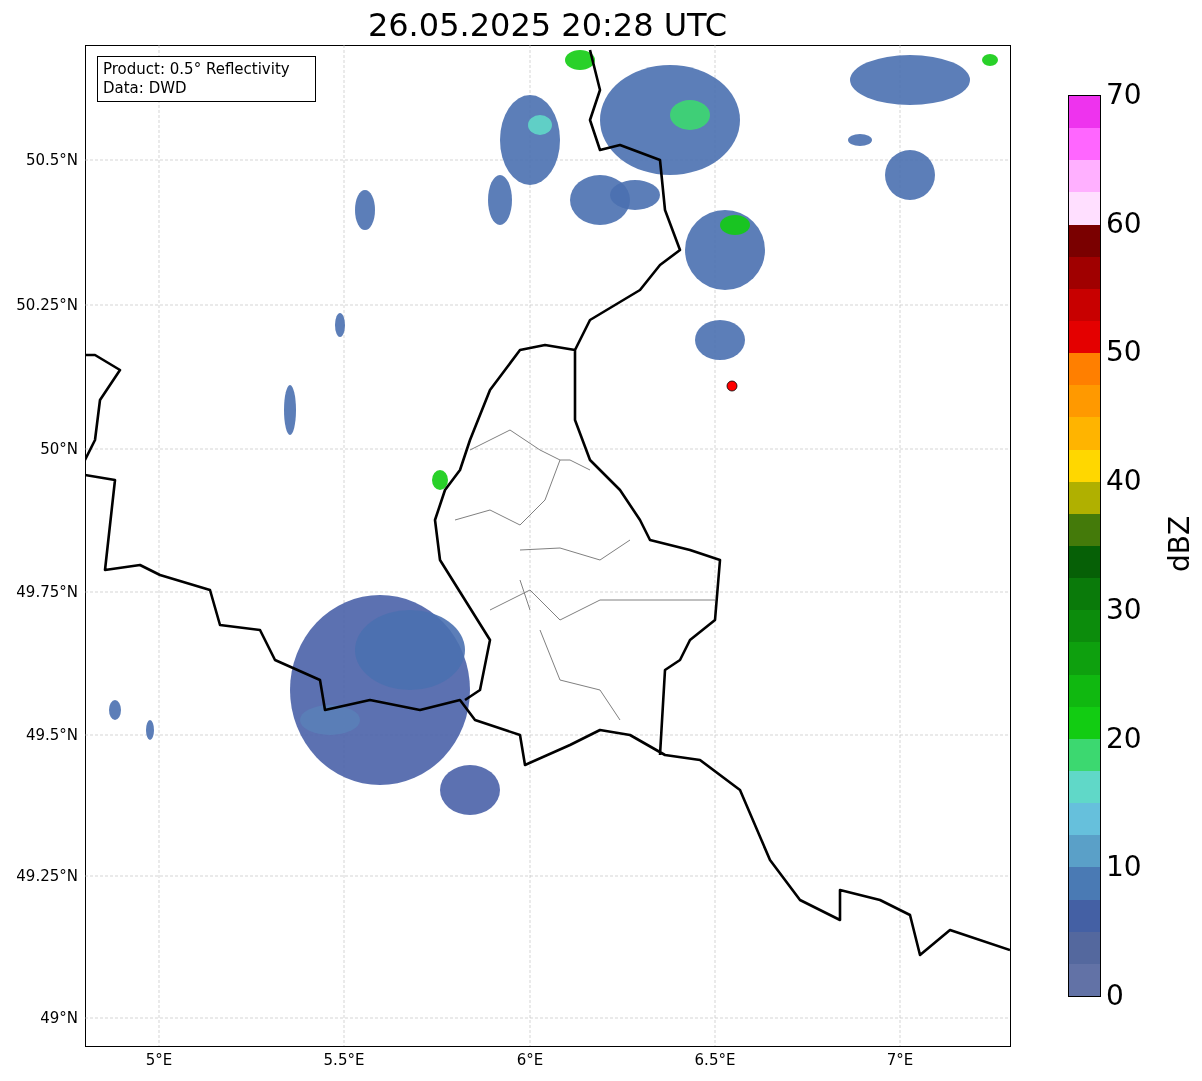 Image resolution: width=1202 pixels, height=1081 pixels. I want to click on axis-tick-label: 49.25°N, so click(46, 876).